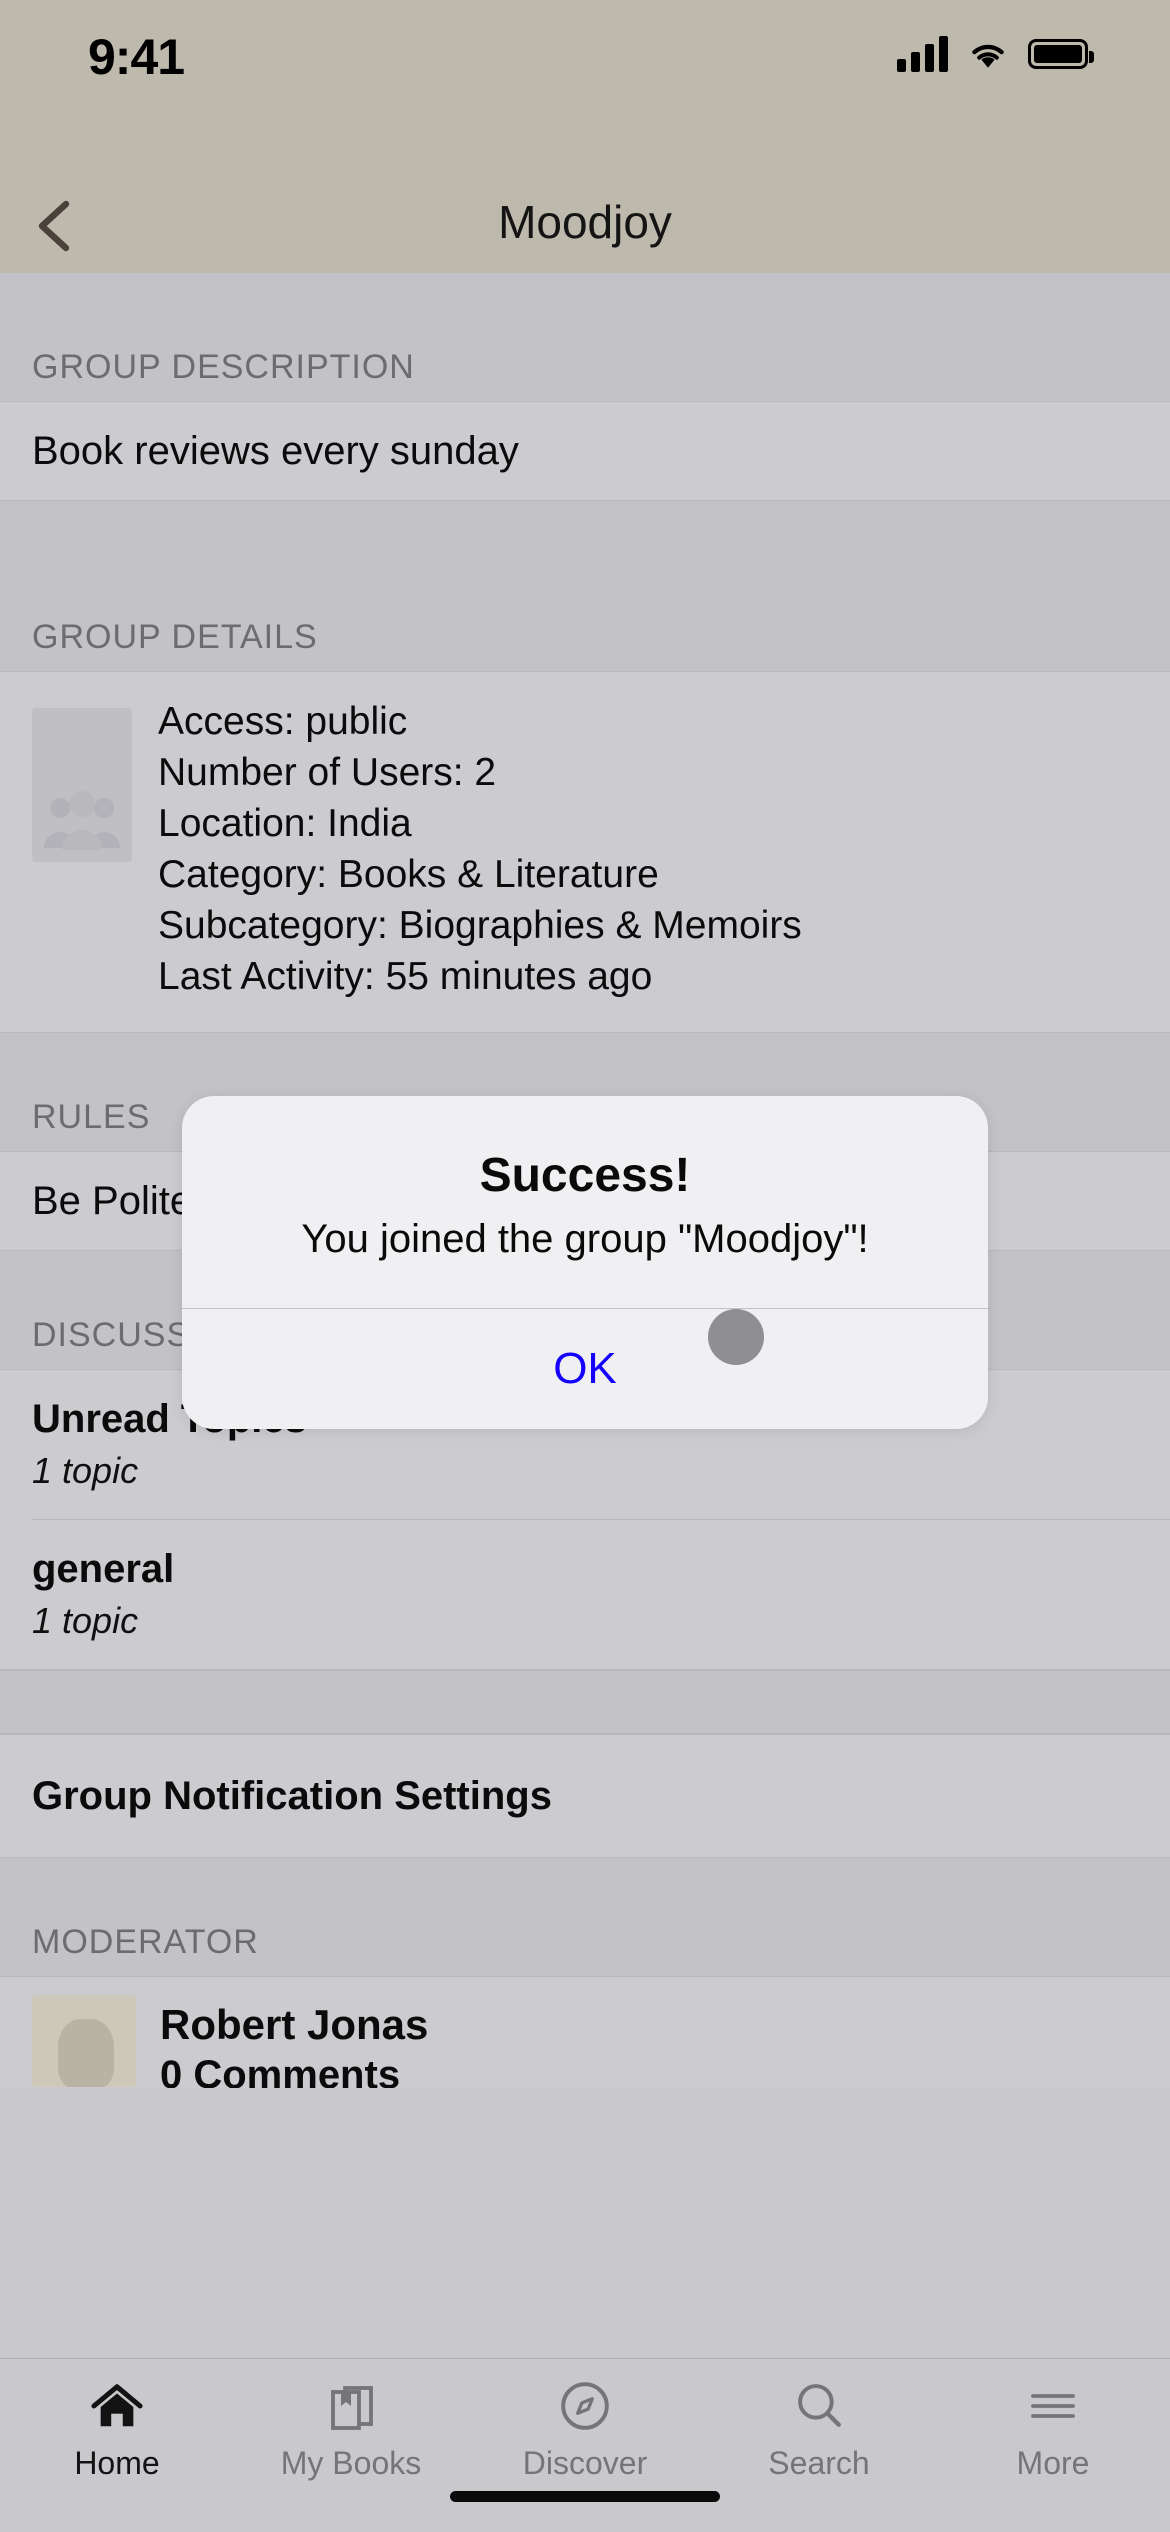 The image size is (1170, 2532). What do you see at coordinates (585, 1917) in the screenshot?
I see `section-header-moderator: MODERATOR` at bounding box center [585, 1917].